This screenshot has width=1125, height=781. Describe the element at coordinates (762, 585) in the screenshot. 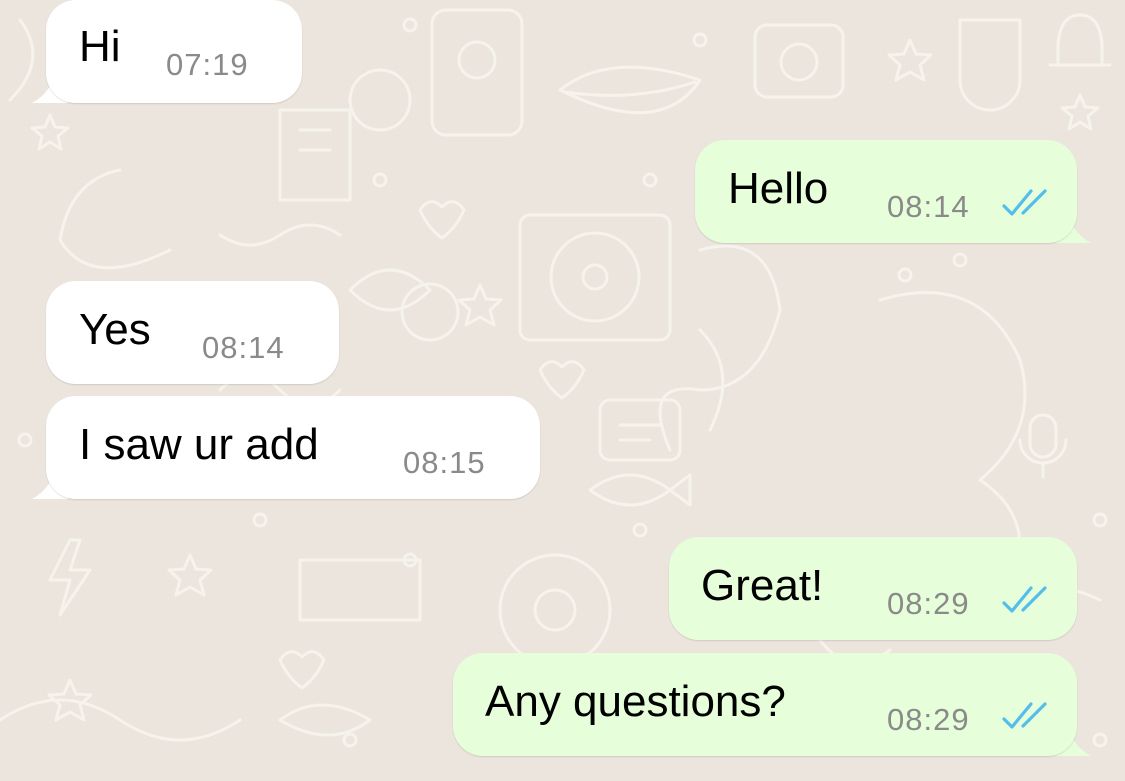

I see `message-text: Great!` at that location.